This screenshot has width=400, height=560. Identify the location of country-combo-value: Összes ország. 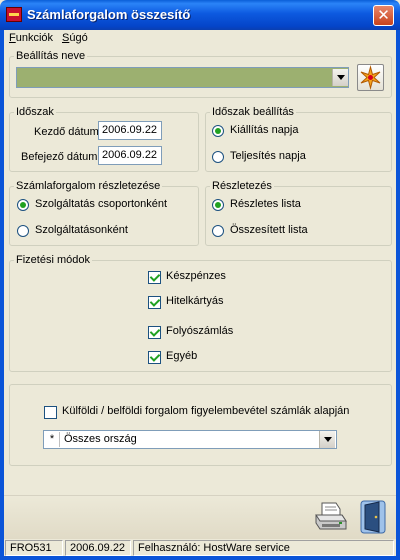
(100, 439).